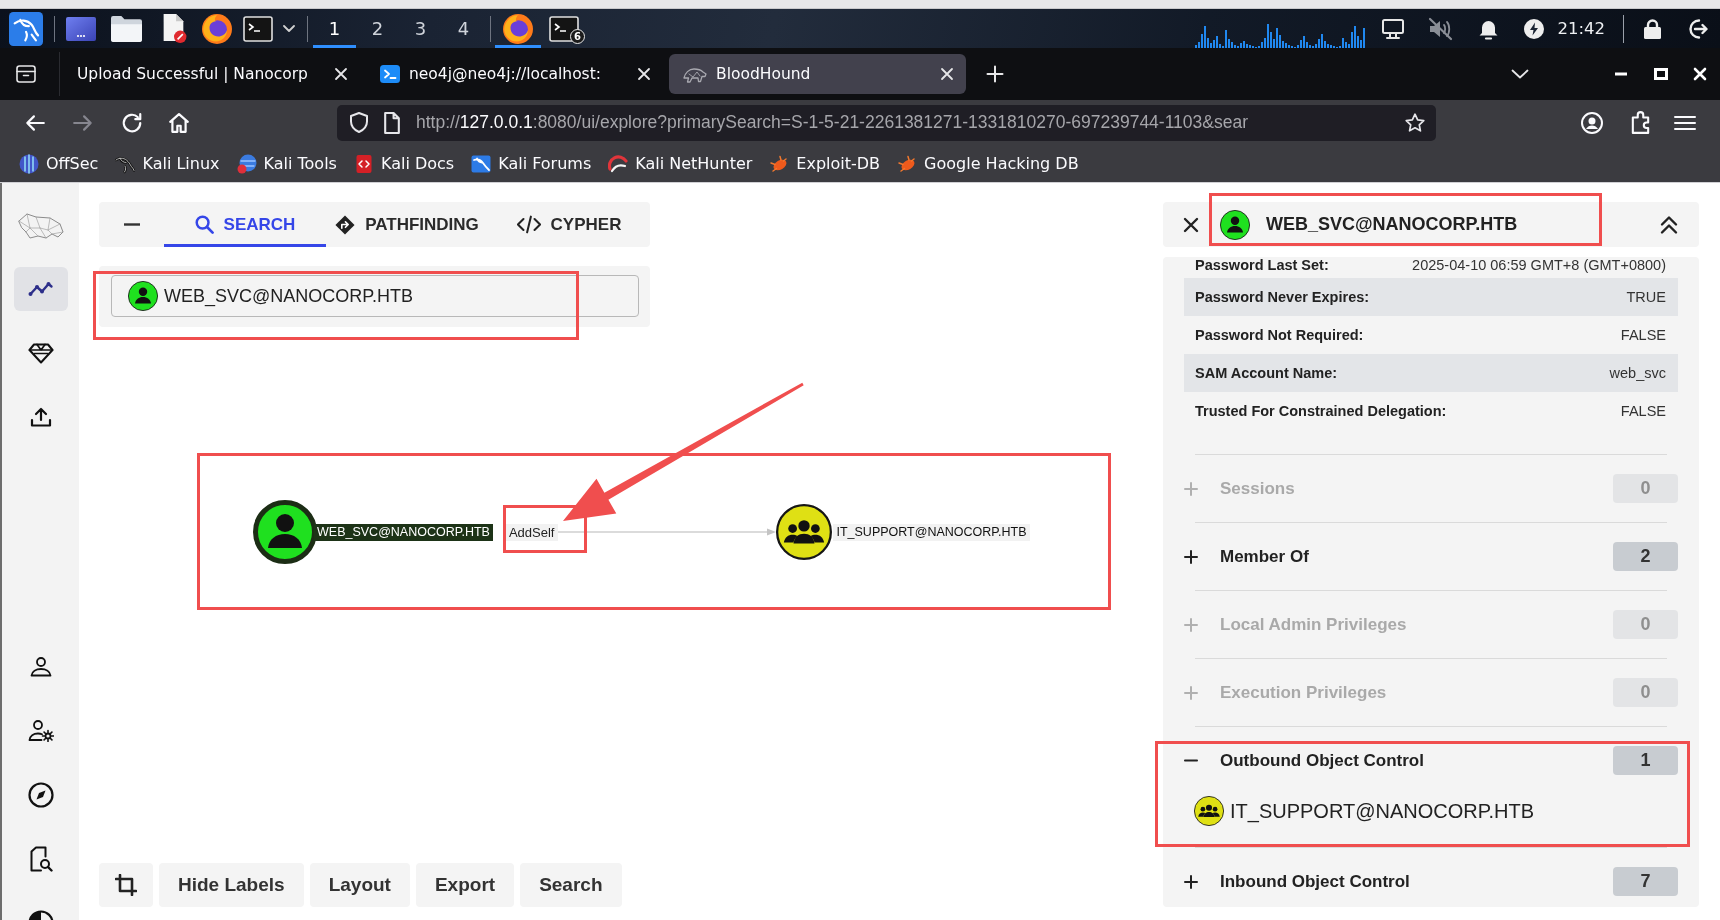 This screenshot has width=1720, height=920. What do you see at coordinates (1640, 122) in the screenshot?
I see `puzzle-icon` at bounding box center [1640, 122].